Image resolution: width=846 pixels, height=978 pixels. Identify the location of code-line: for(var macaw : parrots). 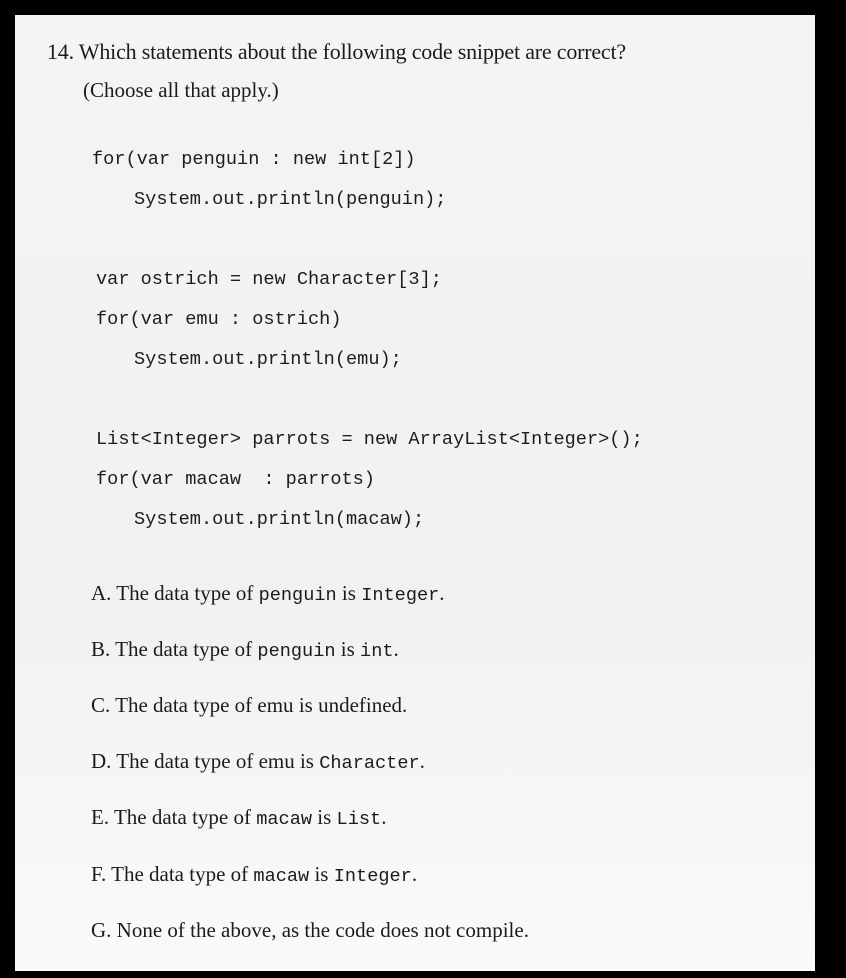
(235, 479).